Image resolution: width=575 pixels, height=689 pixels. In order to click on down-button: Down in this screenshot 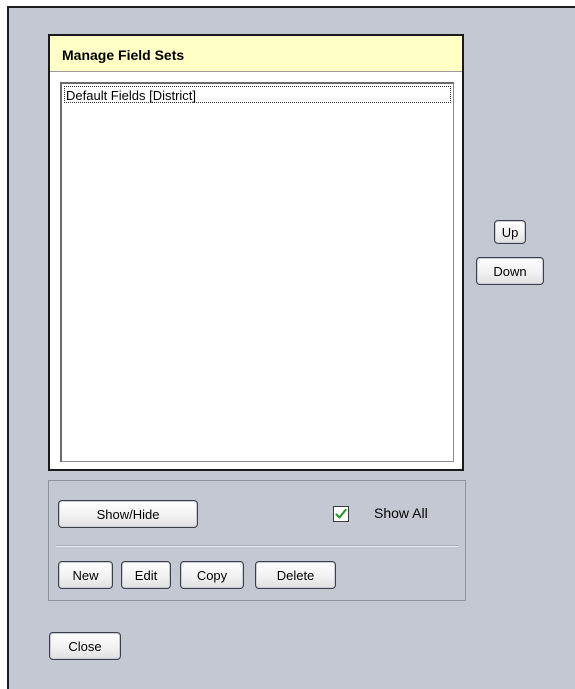, I will do `click(510, 271)`.